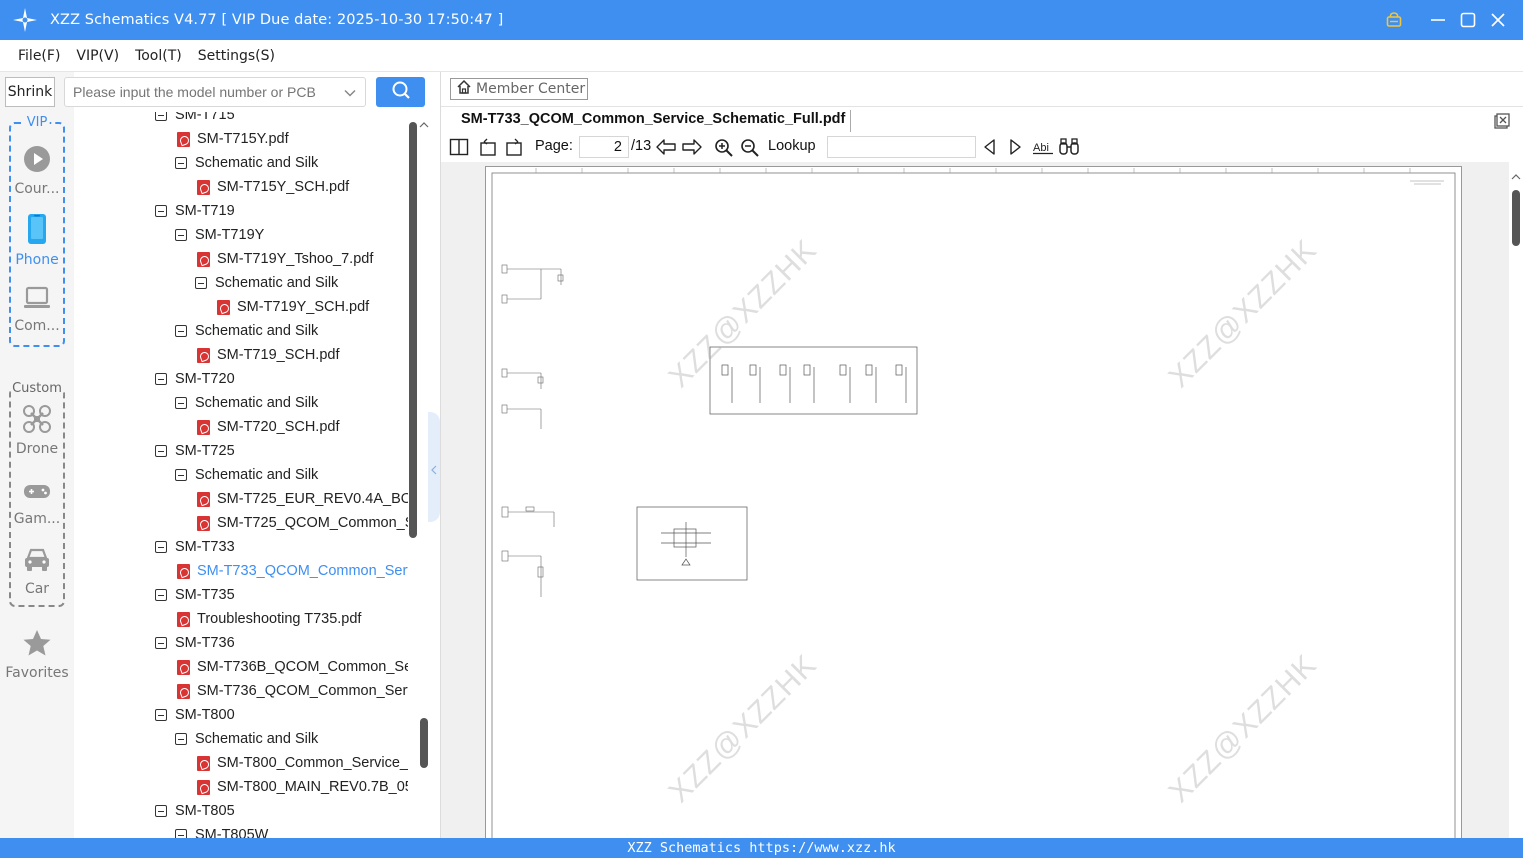 The image size is (1523, 858). I want to click on maximize-button, so click(1468, 20).